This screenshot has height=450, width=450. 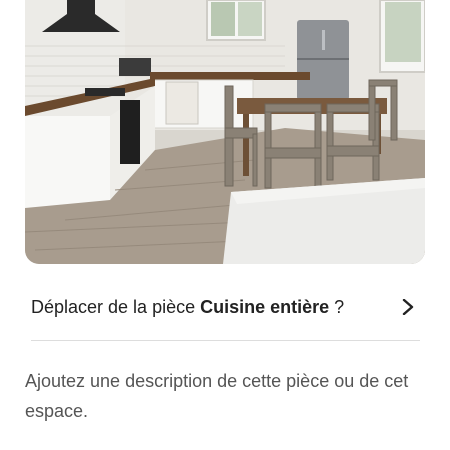 I want to click on chevron-right-icon, so click(x=408, y=307).